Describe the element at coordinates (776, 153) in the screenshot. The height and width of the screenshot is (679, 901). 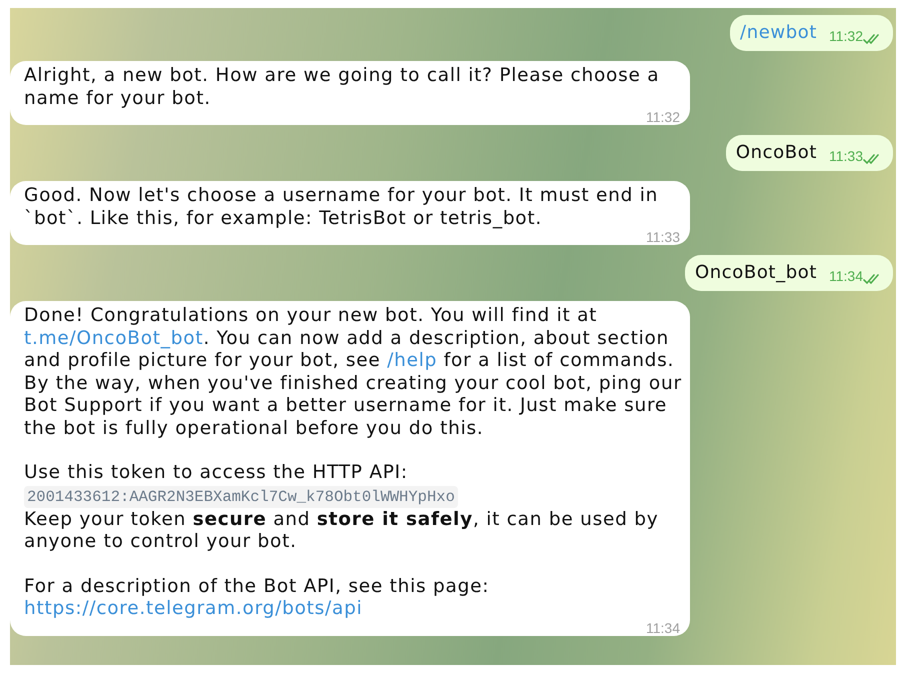
I see `message-text: OncoBot` at that location.